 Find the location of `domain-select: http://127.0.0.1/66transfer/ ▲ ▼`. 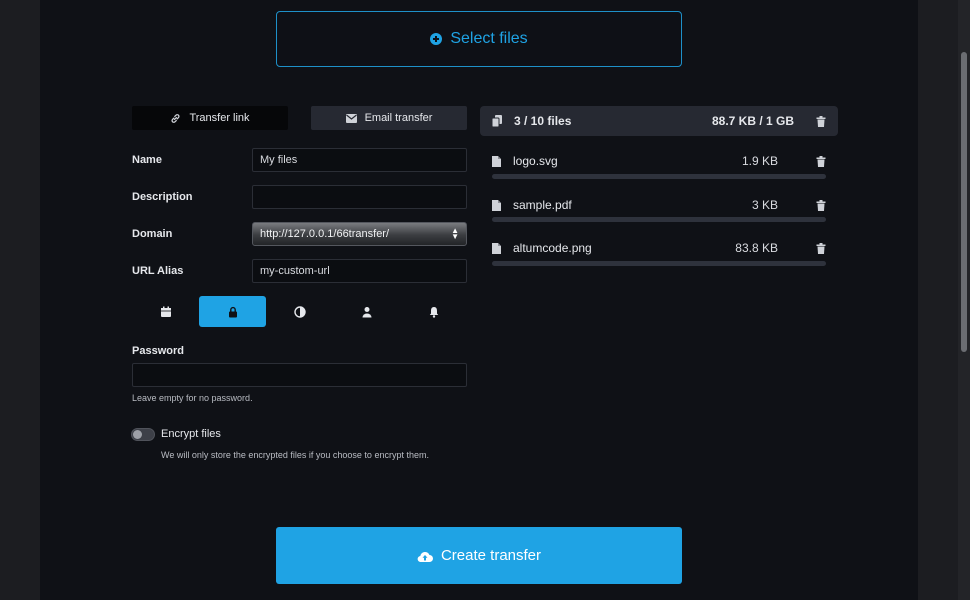

domain-select: http://127.0.0.1/66transfer/ ▲ ▼ is located at coordinates (359, 234).